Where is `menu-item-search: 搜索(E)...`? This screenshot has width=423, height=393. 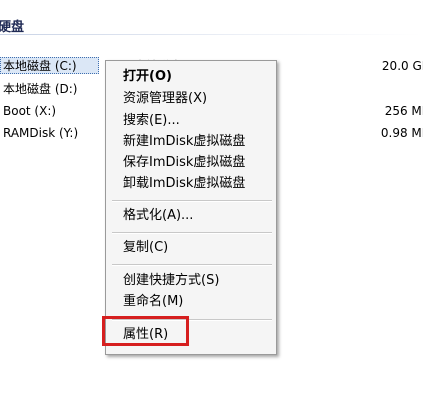 menu-item-search: 搜索(E)... is located at coordinates (151, 121).